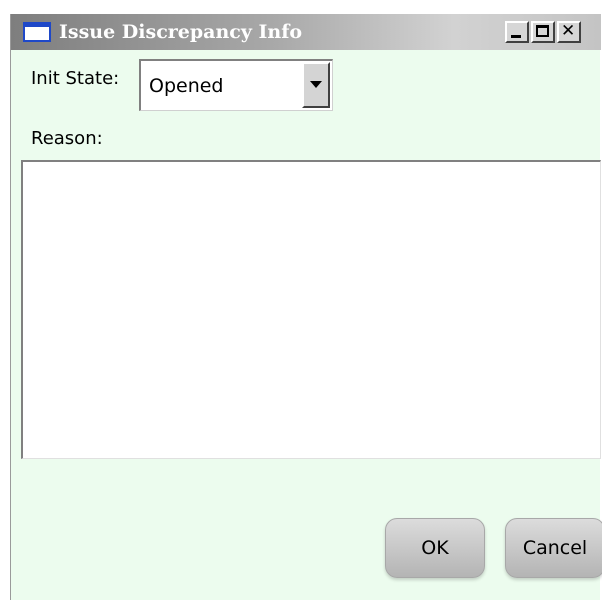 This screenshot has height=602, width=602. What do you see at coordinates (236, 85) in the screenshot?
I see `init-state-select: Opened` at bounding box center [236, 85].